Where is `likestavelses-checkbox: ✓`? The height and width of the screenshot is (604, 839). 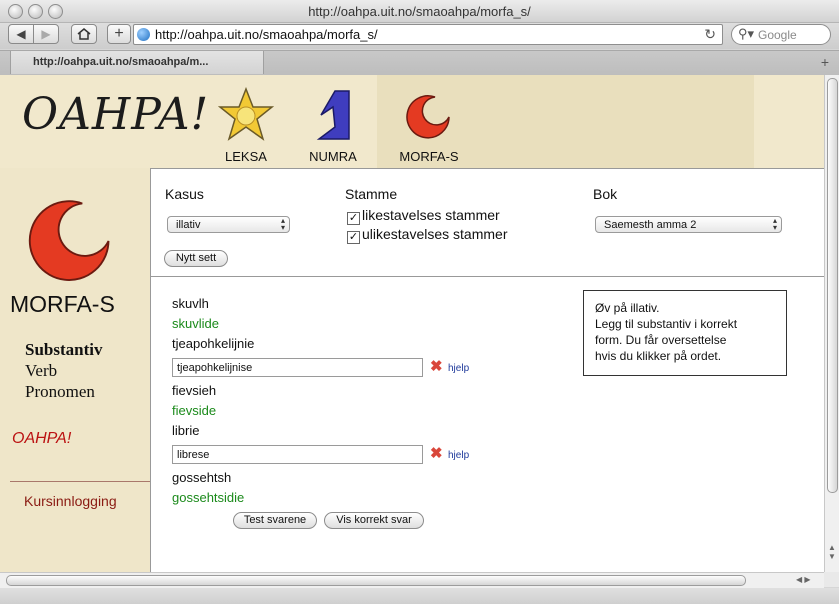 likestavelses-checkbox: ✓ is located at coordinates (353, 218).